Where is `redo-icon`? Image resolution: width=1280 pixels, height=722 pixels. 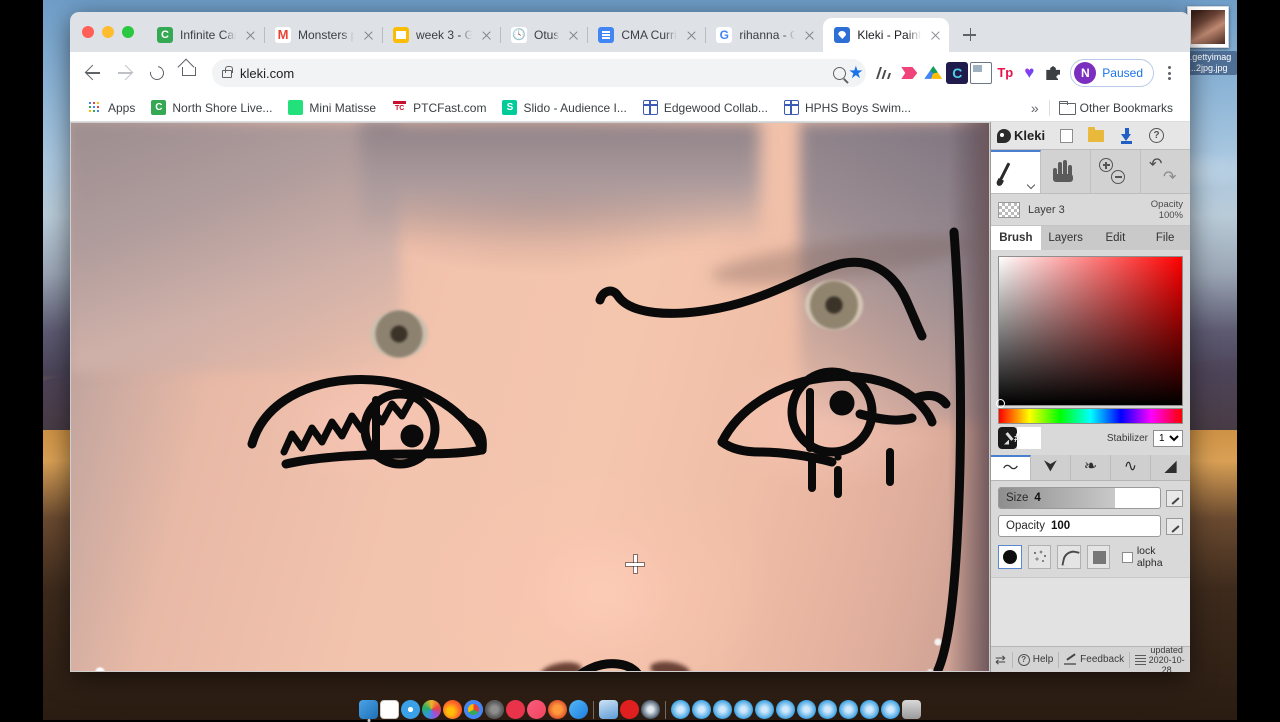 redo-icon is located at coordinates (1170, 177).